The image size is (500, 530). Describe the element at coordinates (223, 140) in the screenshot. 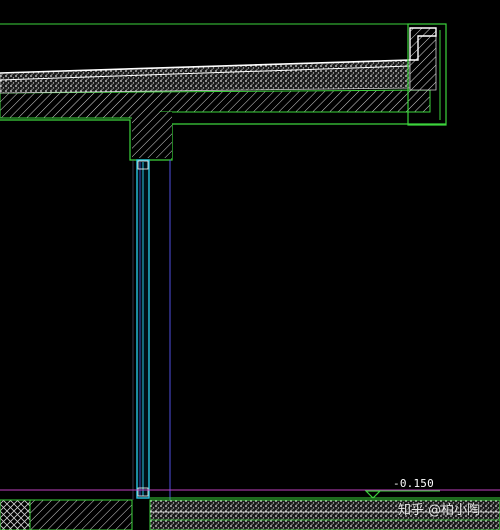

I see `slab-bottom-outline` at that location.